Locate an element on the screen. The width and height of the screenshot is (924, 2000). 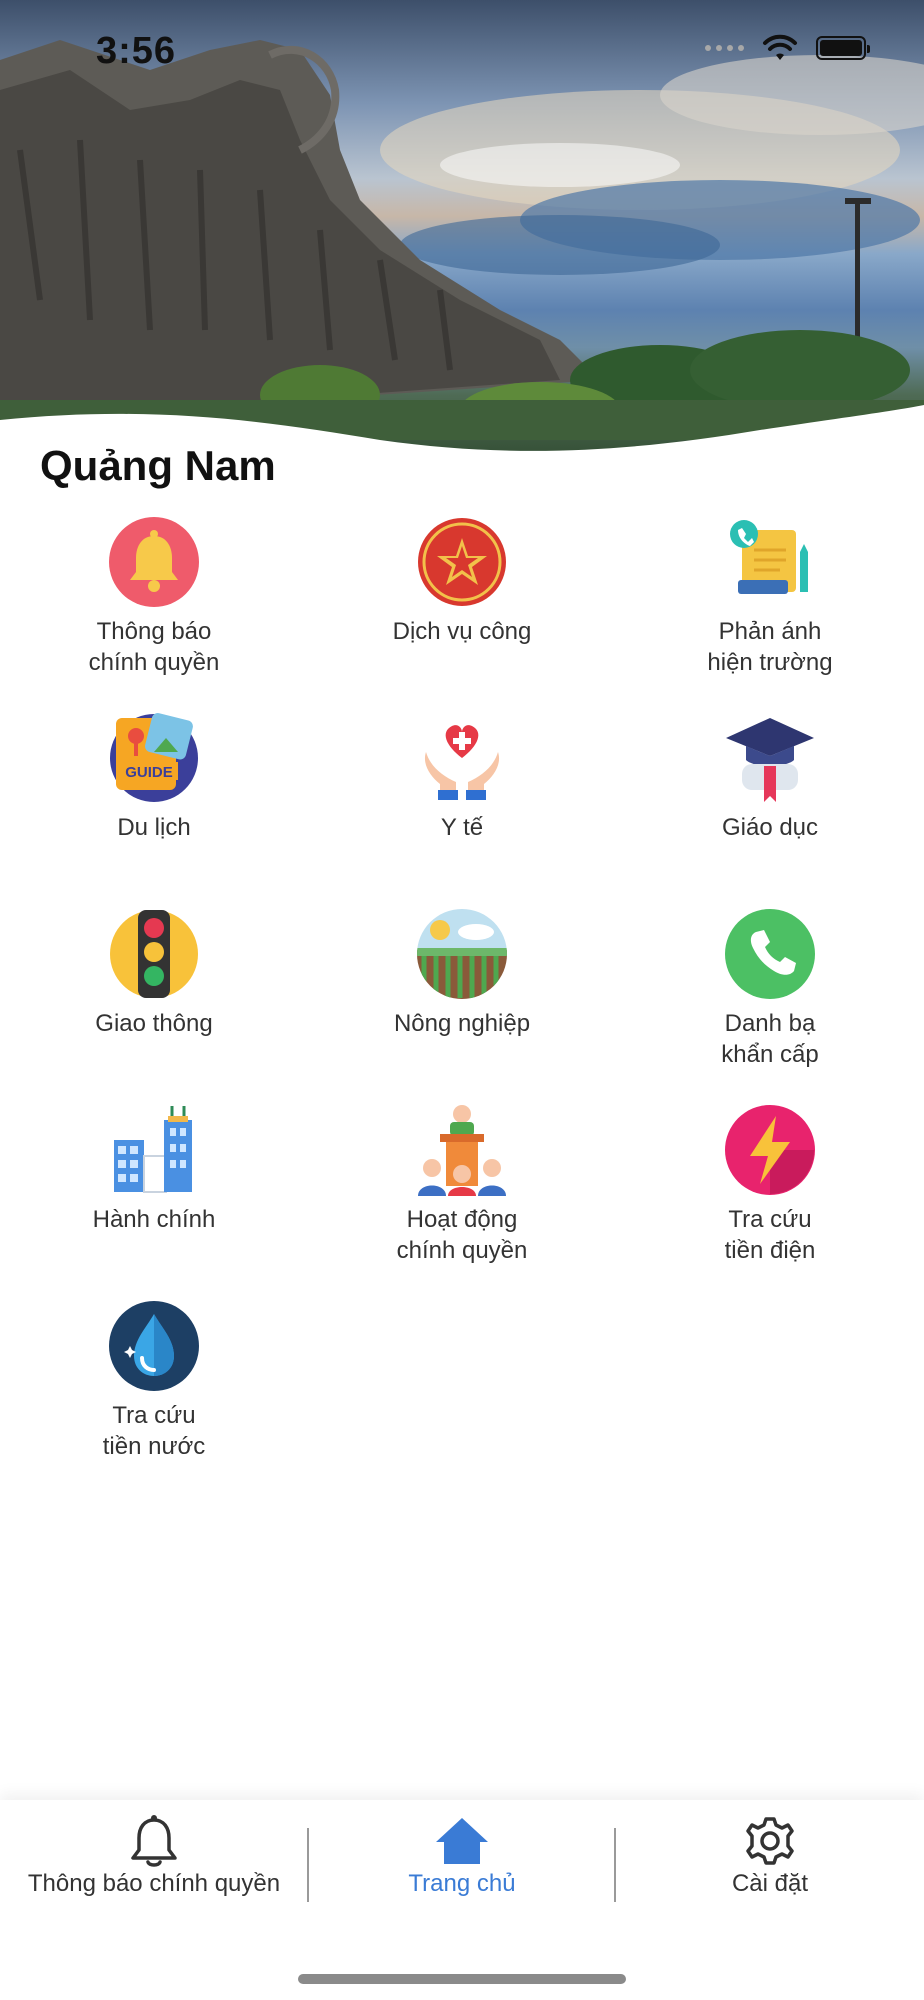
phone-icon is located at coordinates (770, 954).